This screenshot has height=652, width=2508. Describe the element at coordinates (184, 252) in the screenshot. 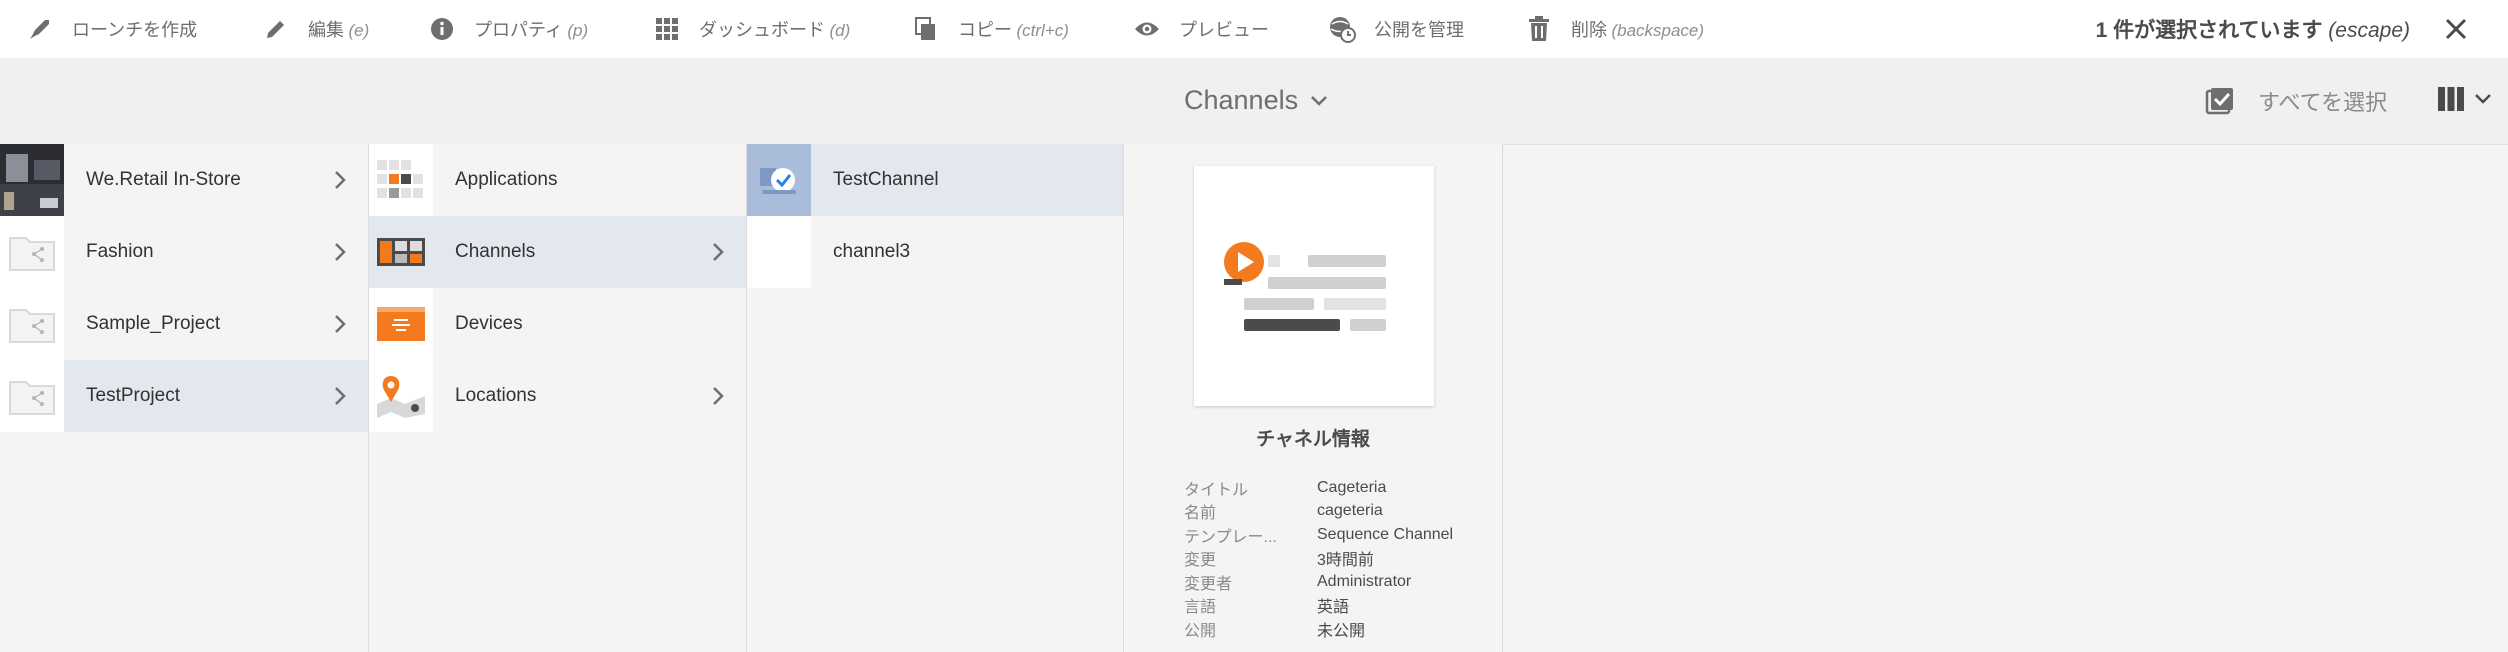

I see `list-item-fashion: Fashion` at that location.